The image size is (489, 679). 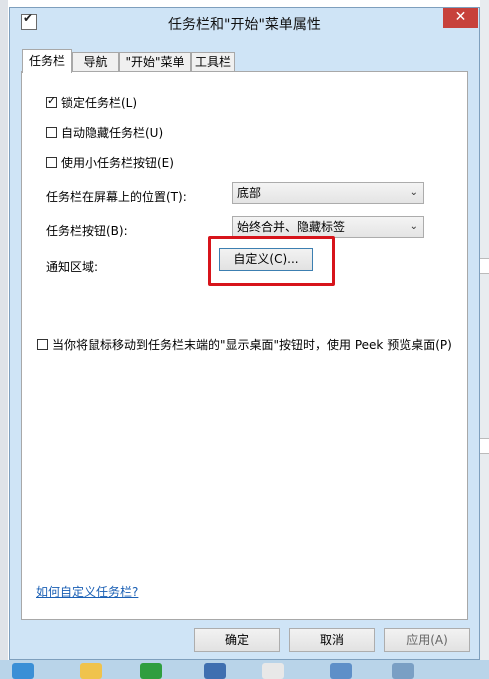 What do you see at coordinates (95, 62) in the screenshot?
I see `tab-navigation: 导航` at bounding box center [95, 62].